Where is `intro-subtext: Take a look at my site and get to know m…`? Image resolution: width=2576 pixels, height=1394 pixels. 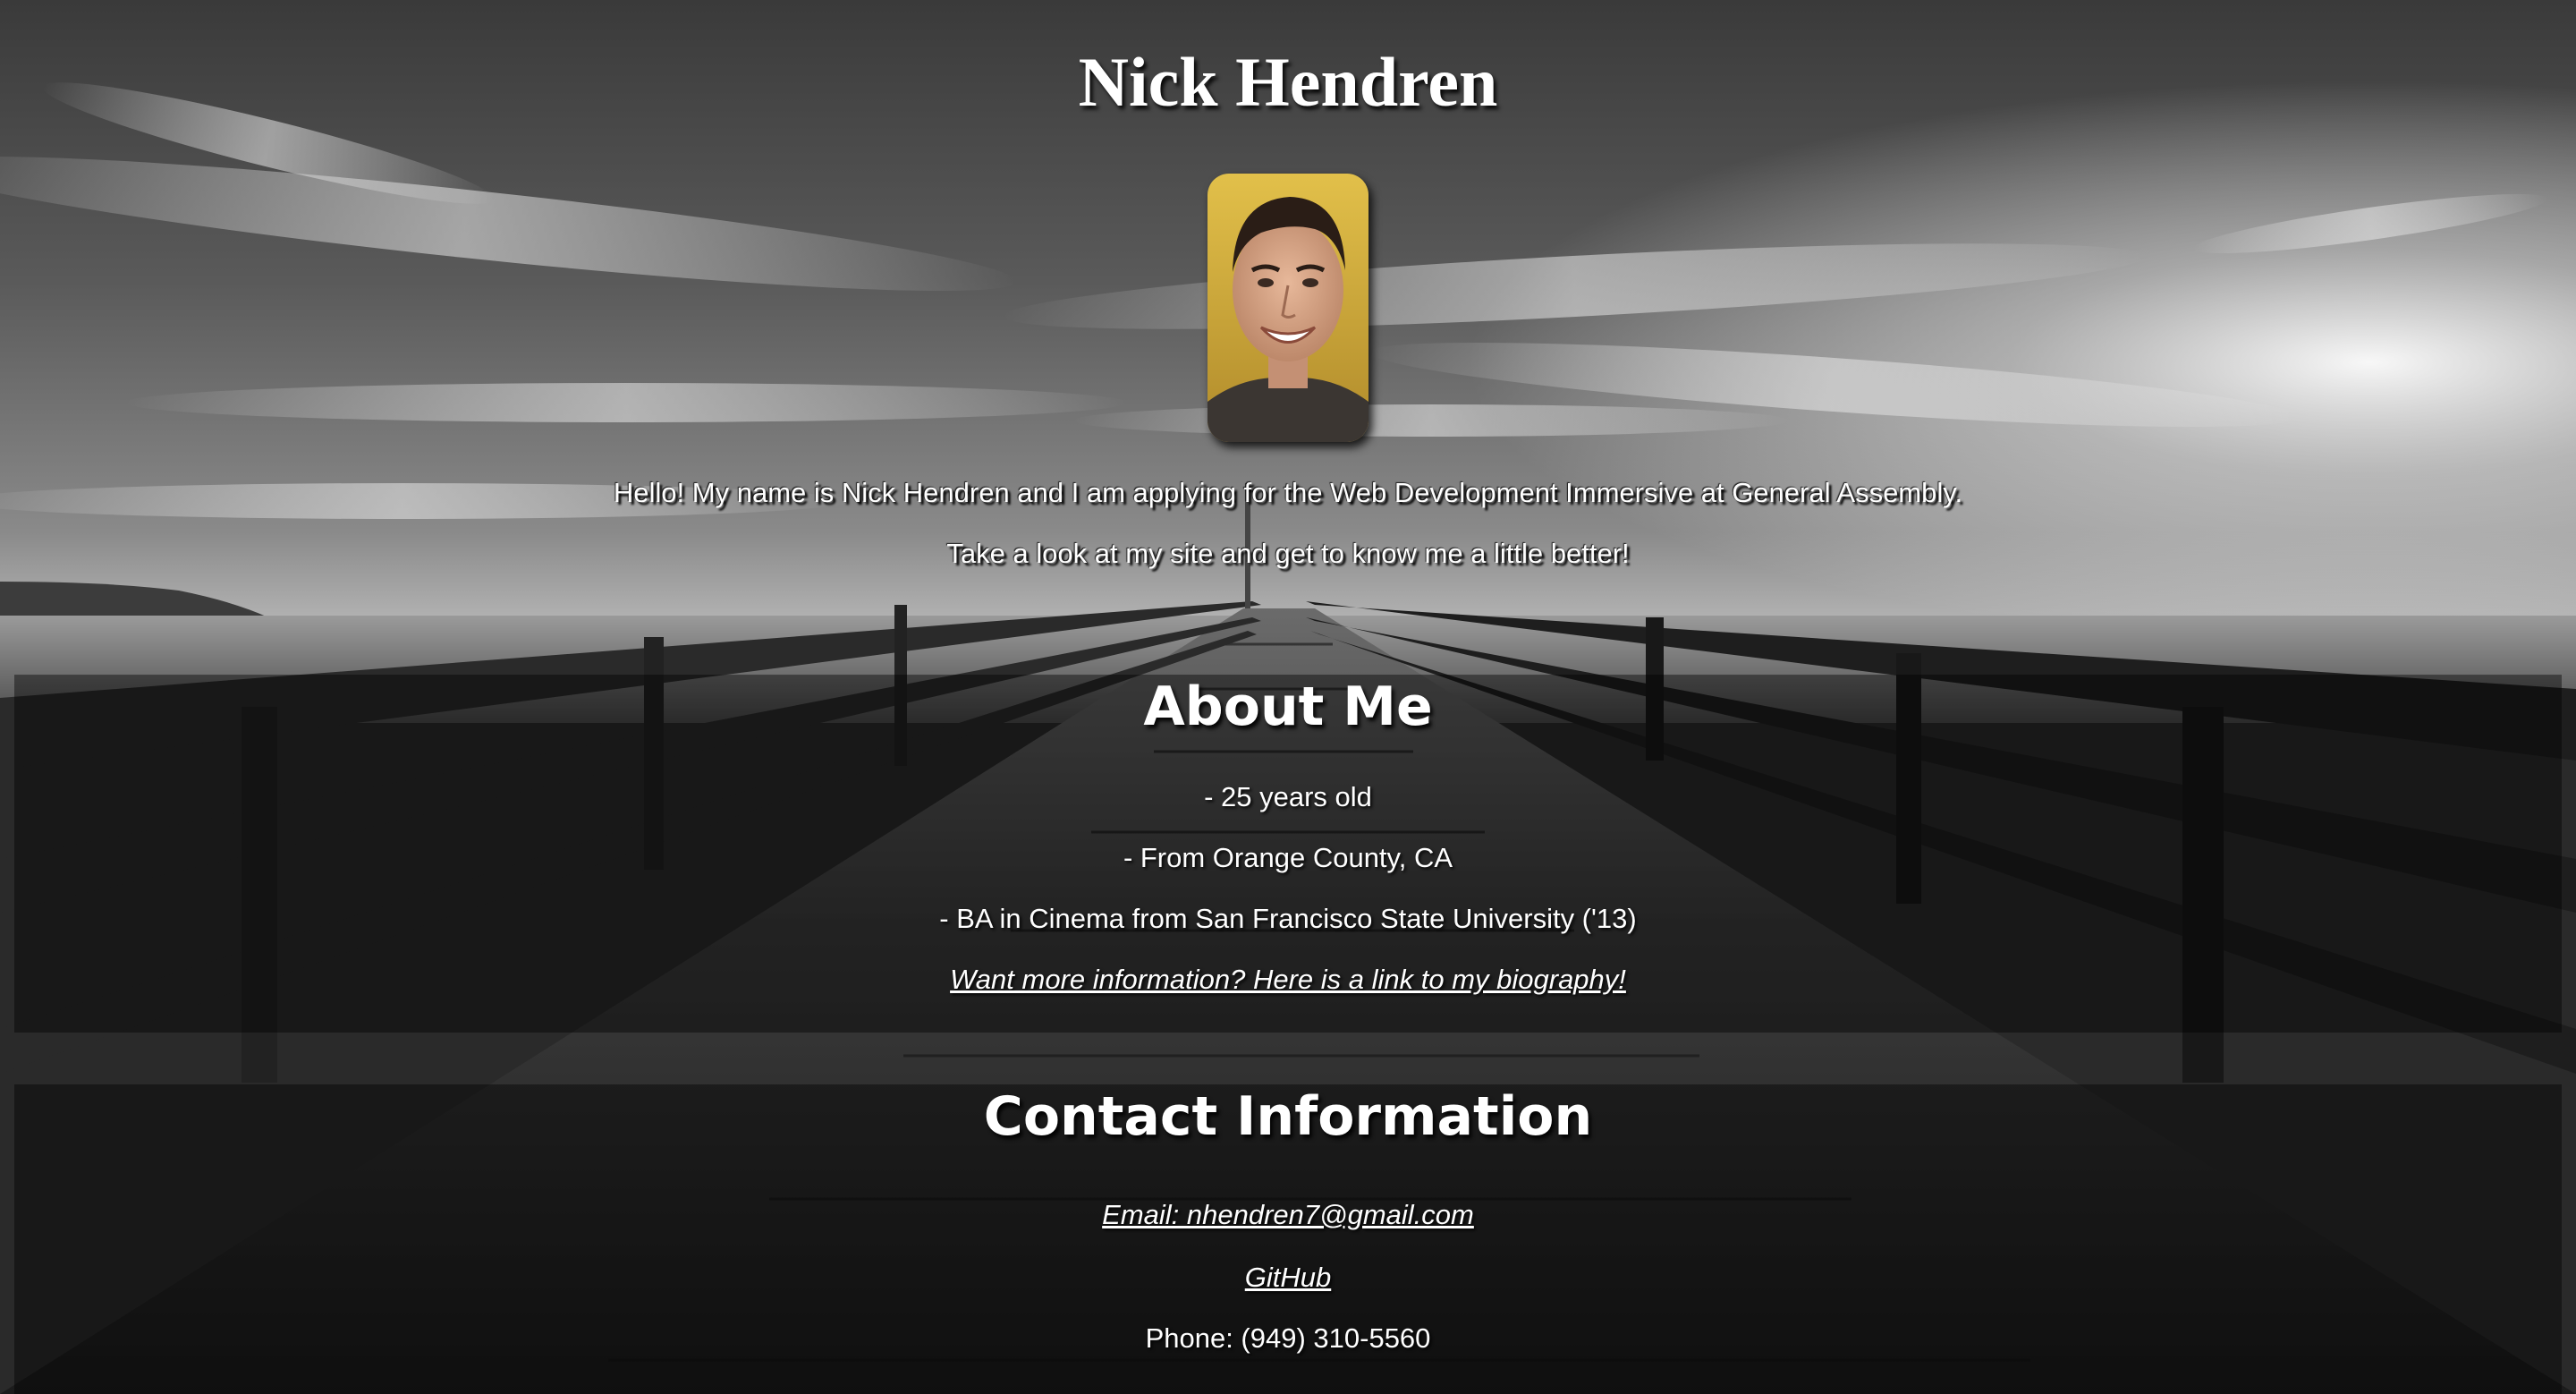
intro-subtext: Take a look at my site and get to know m… is located at coordinates (1288, 553).